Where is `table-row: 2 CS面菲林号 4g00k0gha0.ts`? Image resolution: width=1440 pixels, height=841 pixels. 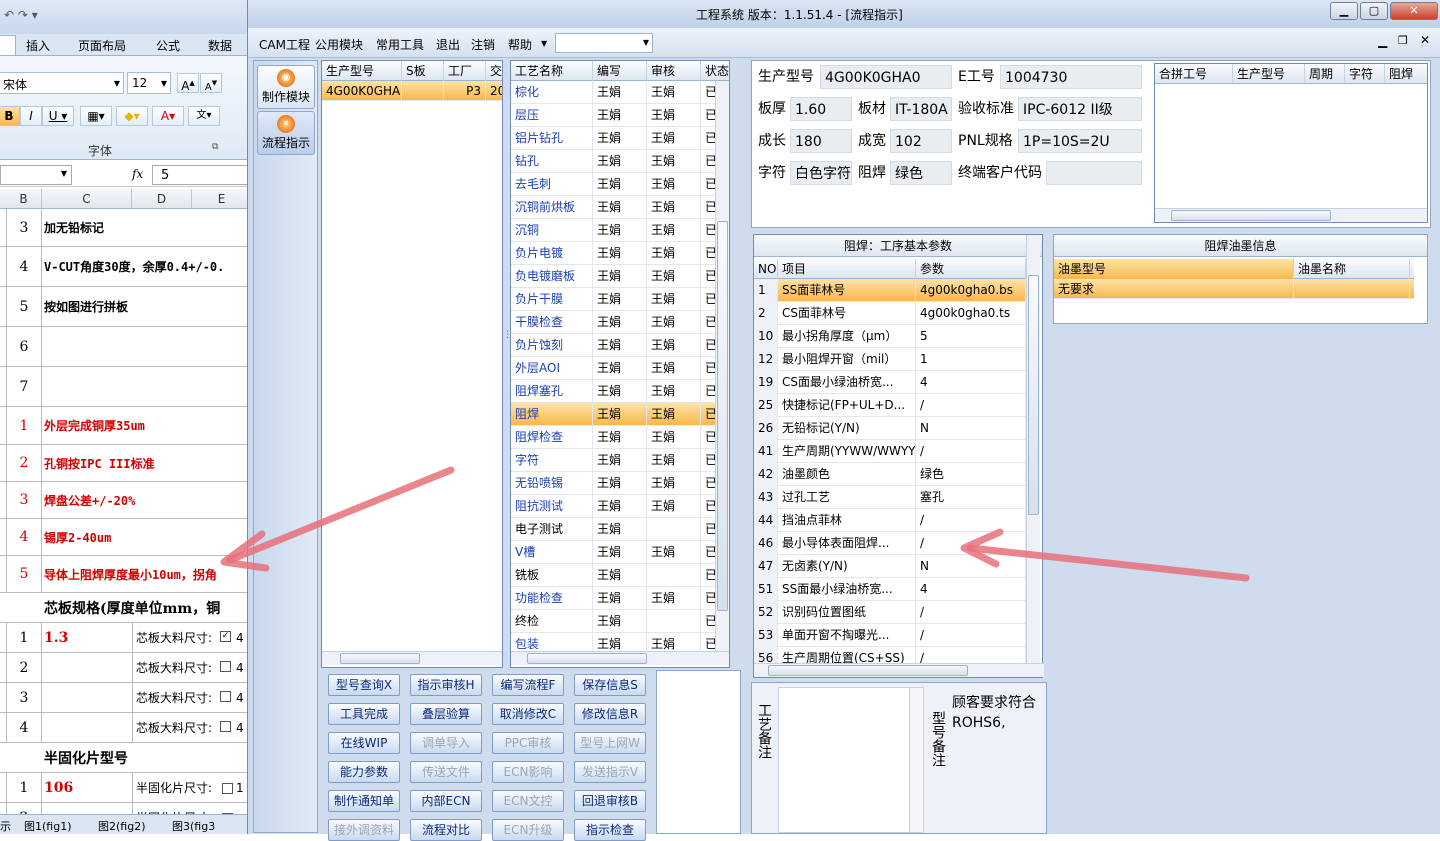 table-row: 2 CS面菲林号 4g00k0gha0.ts is located at coordinates (890, 313).